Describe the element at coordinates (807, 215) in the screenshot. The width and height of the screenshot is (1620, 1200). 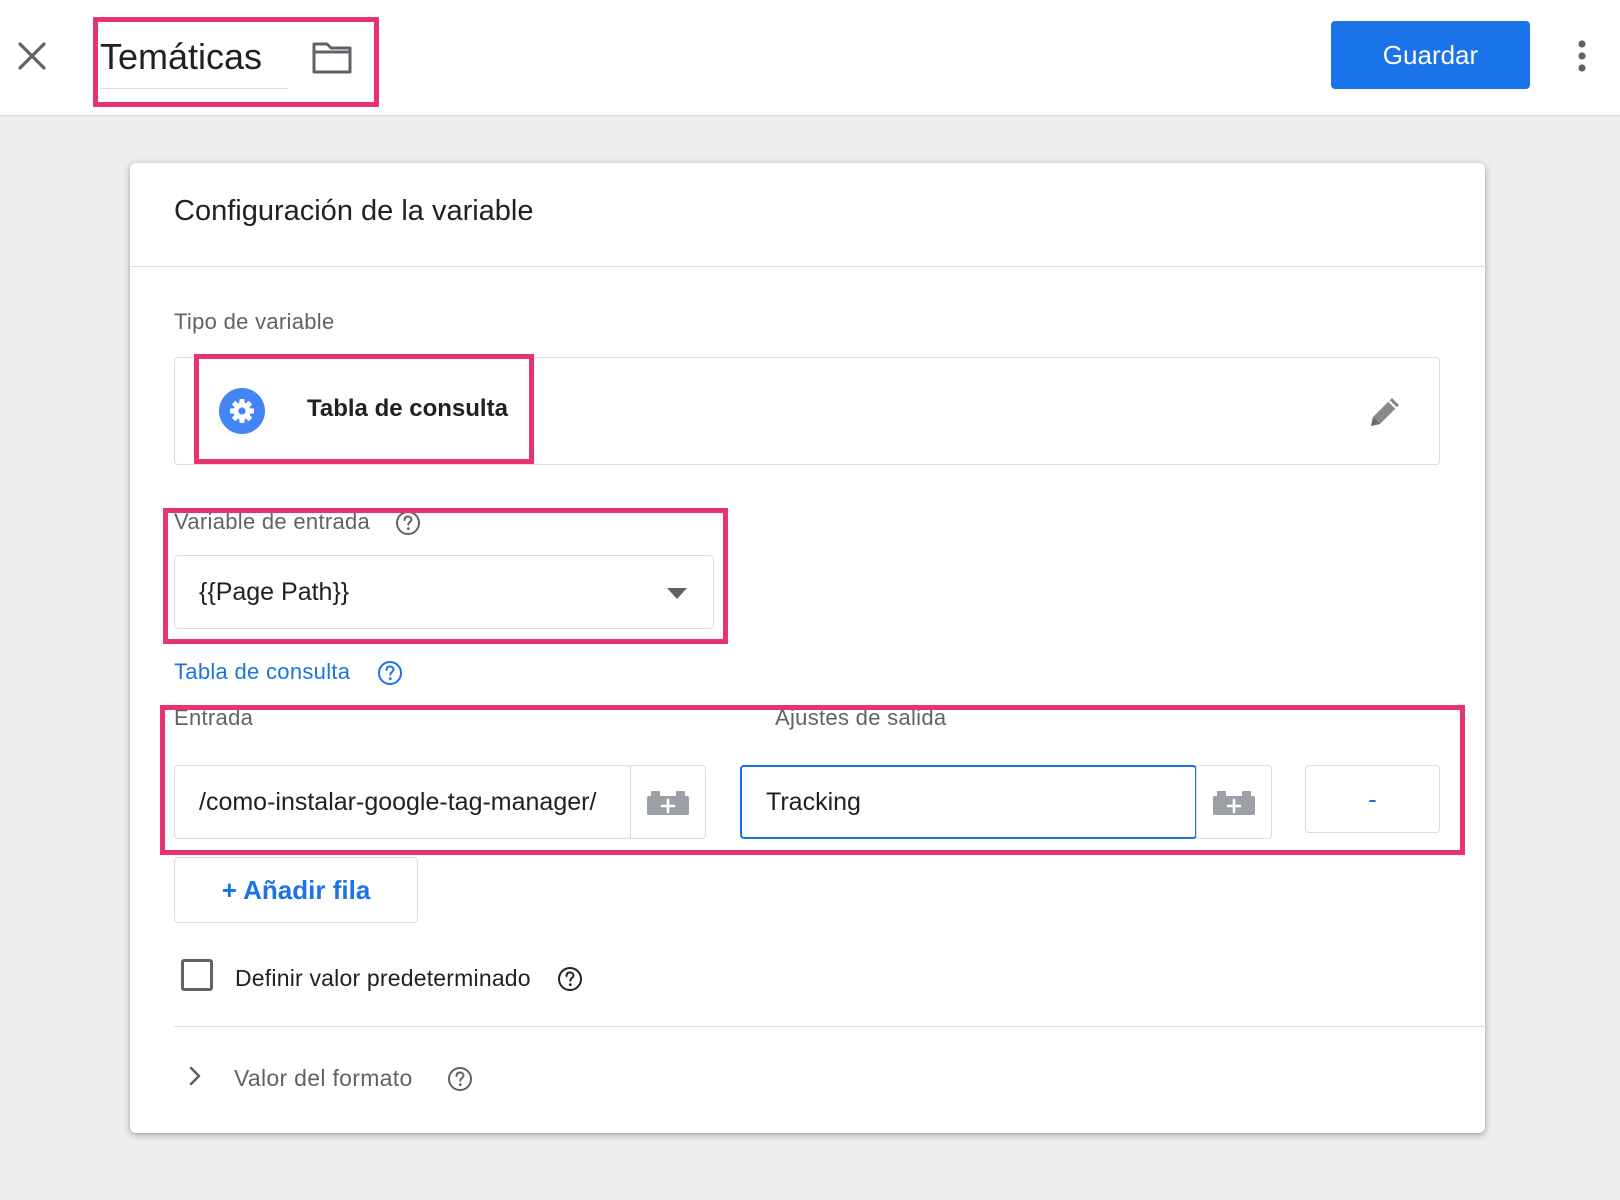
I see `card-header: Configuración de la variable` at that location.